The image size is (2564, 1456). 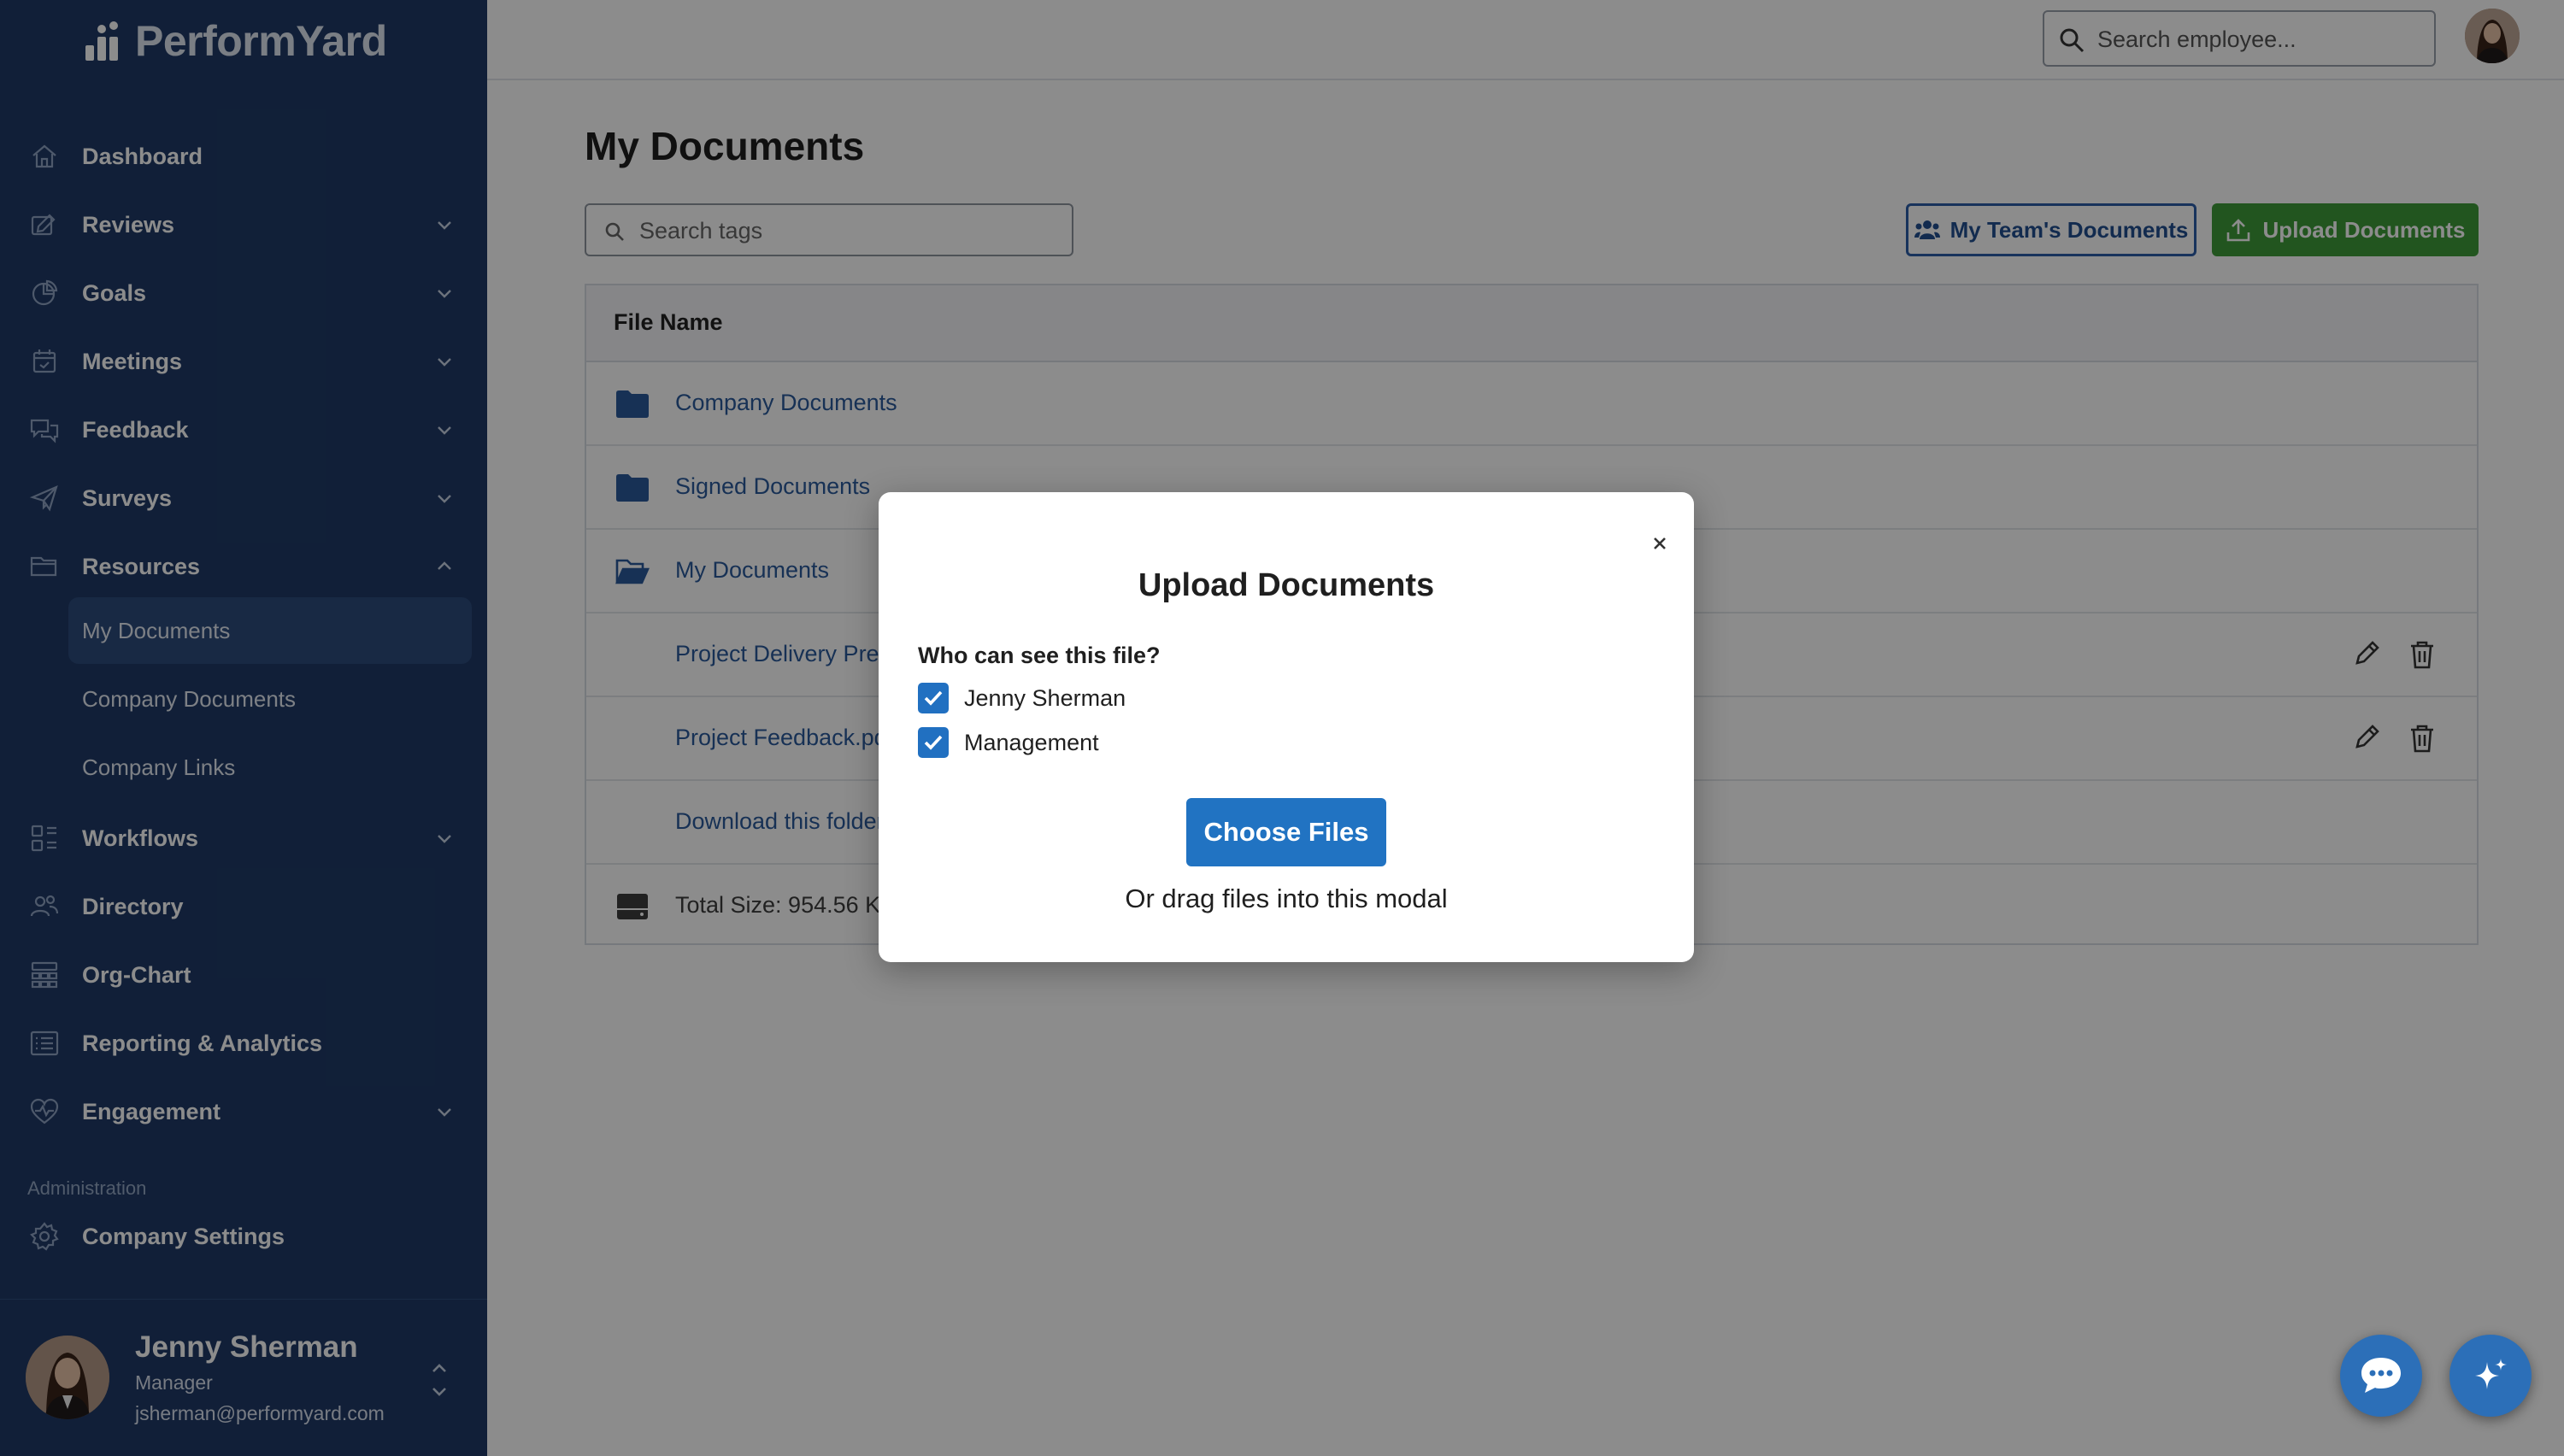 What do you see at coordinates (1286, 832) in the screenshot?
I see `choose-files-button: Choose Files` at bounding box center [1286, 832].